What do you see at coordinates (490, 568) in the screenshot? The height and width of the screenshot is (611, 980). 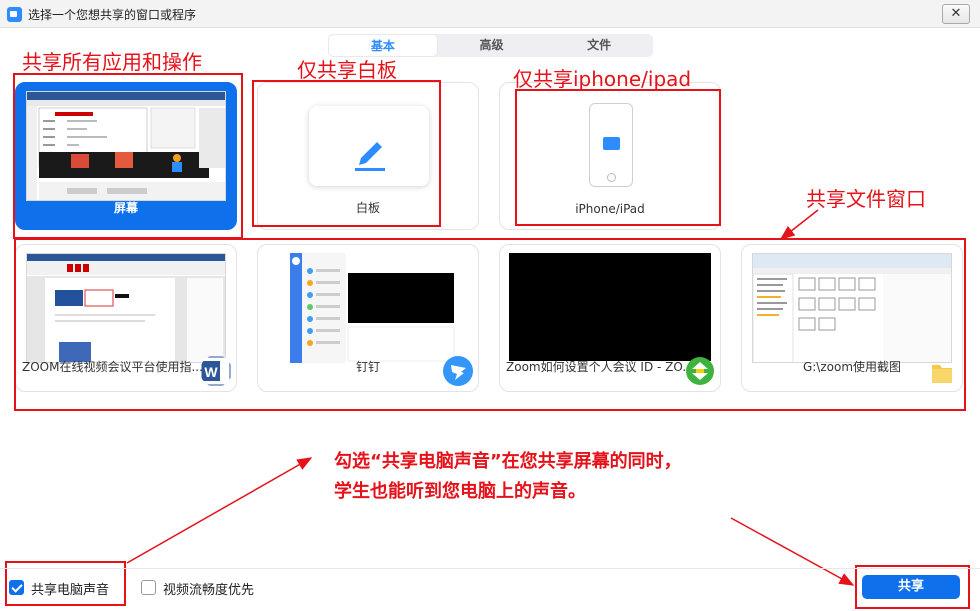 I see `bottom-divider` at bounding box center [490, 568].